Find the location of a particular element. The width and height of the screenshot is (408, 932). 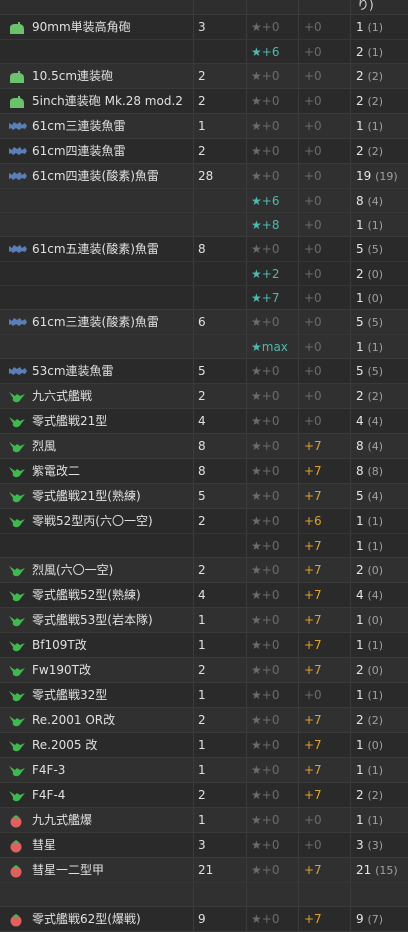

entry-parenthesized: (3) is located at coordinates (375, 845).